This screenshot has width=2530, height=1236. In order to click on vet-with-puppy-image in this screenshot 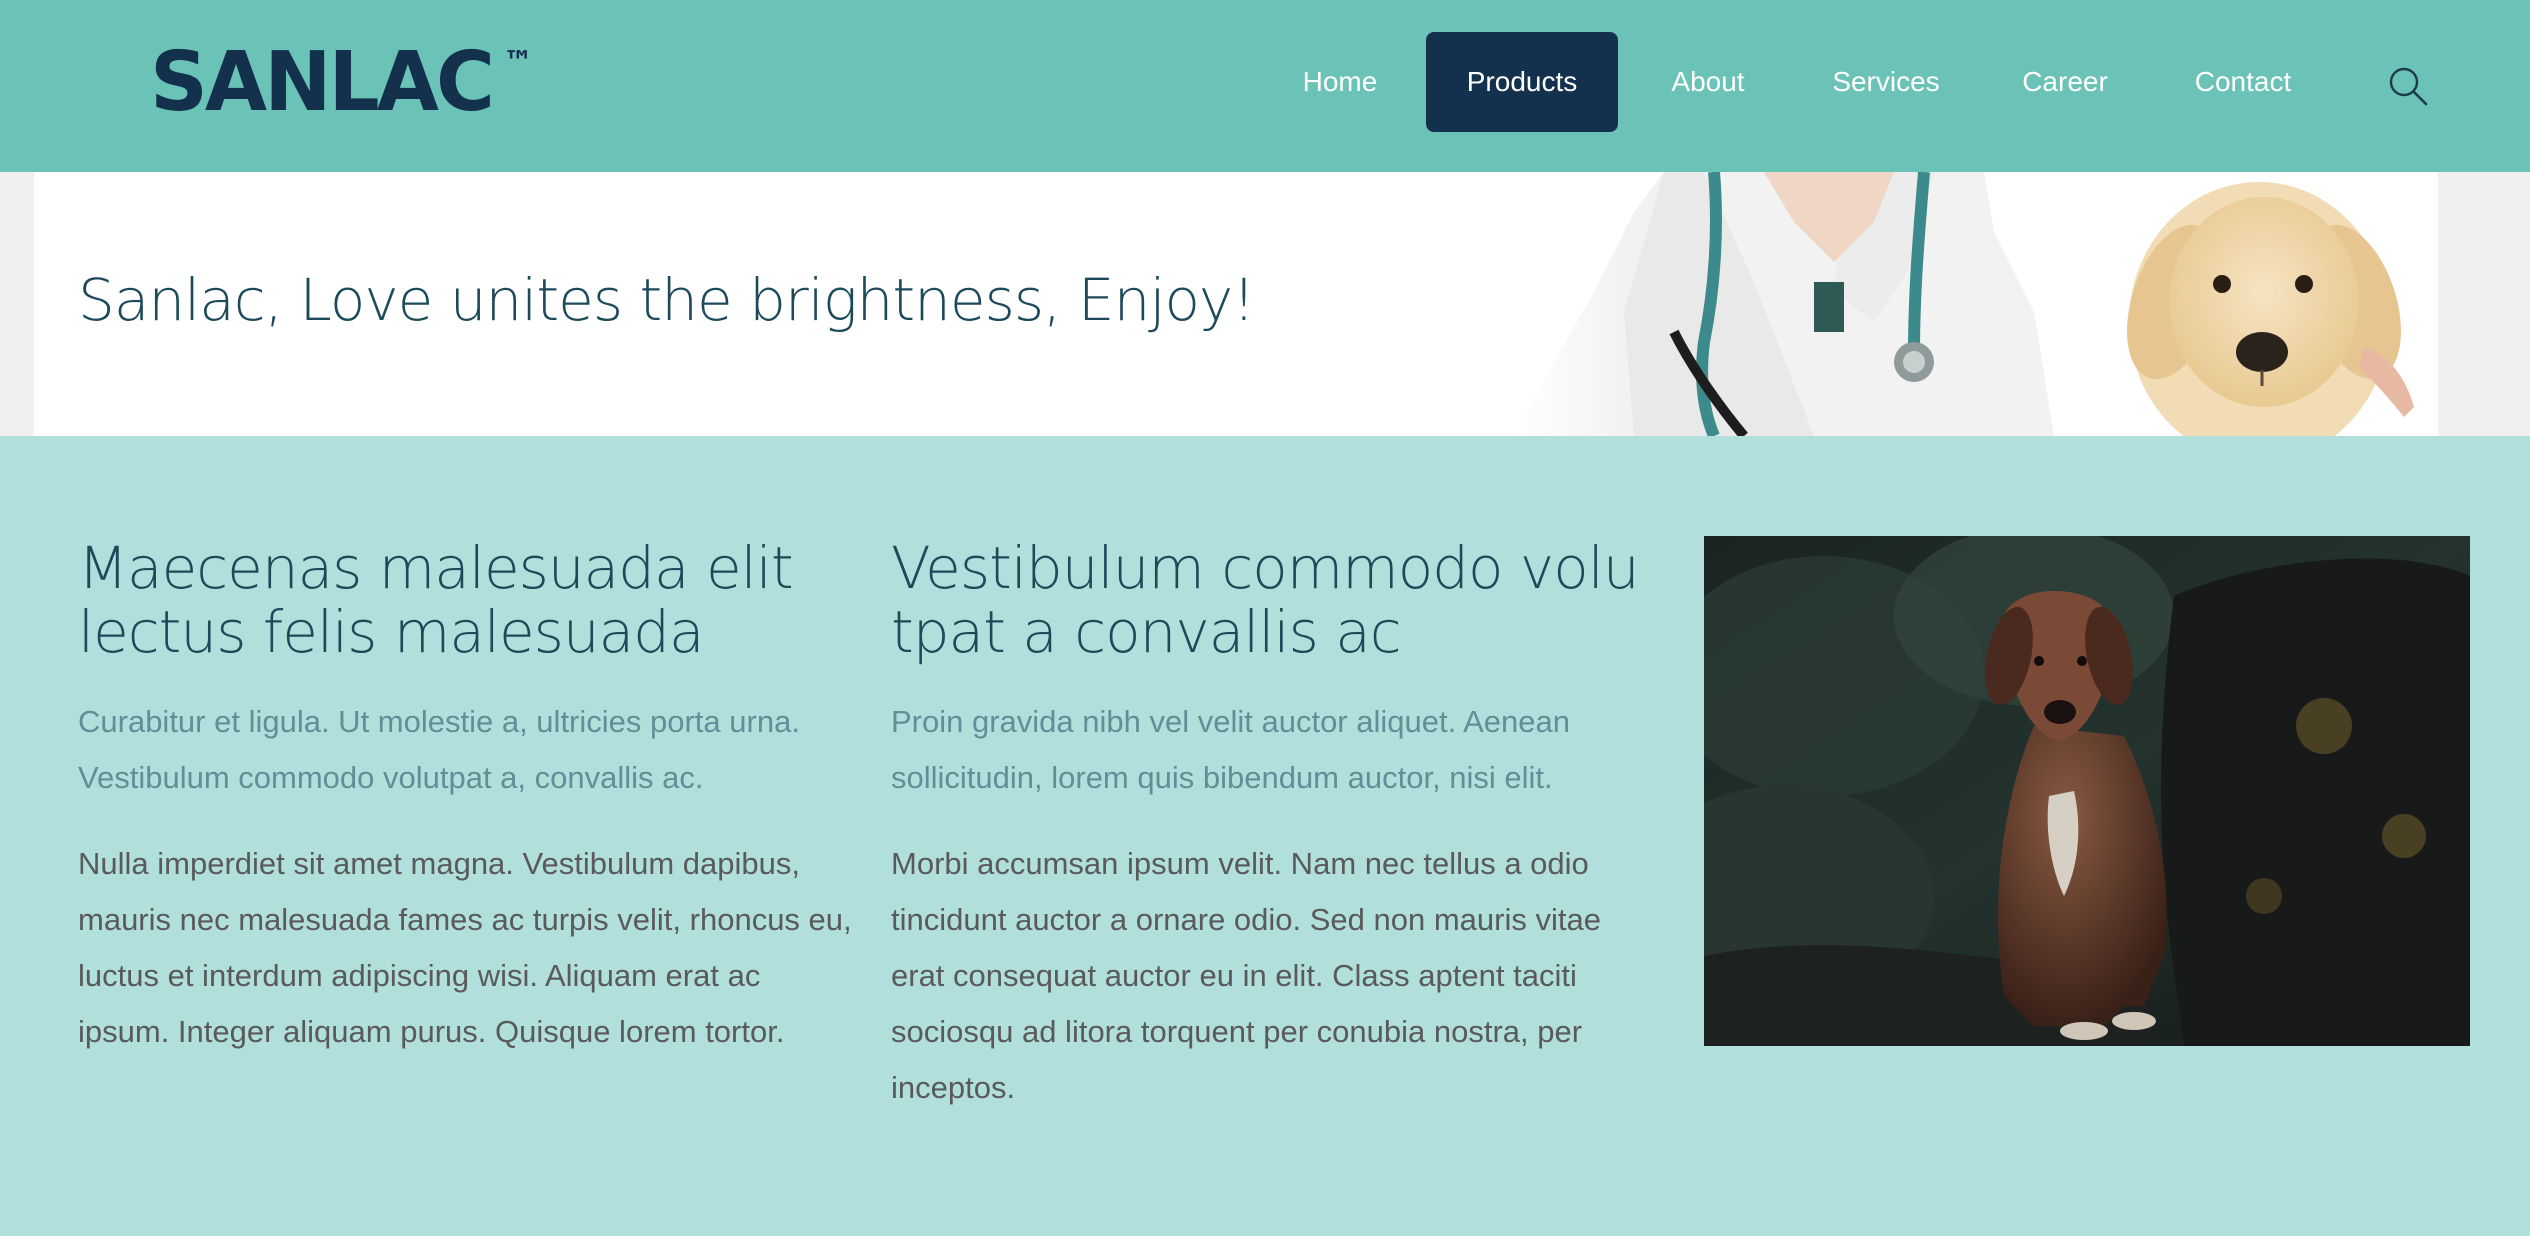, I will do `click(1976, 304)`.